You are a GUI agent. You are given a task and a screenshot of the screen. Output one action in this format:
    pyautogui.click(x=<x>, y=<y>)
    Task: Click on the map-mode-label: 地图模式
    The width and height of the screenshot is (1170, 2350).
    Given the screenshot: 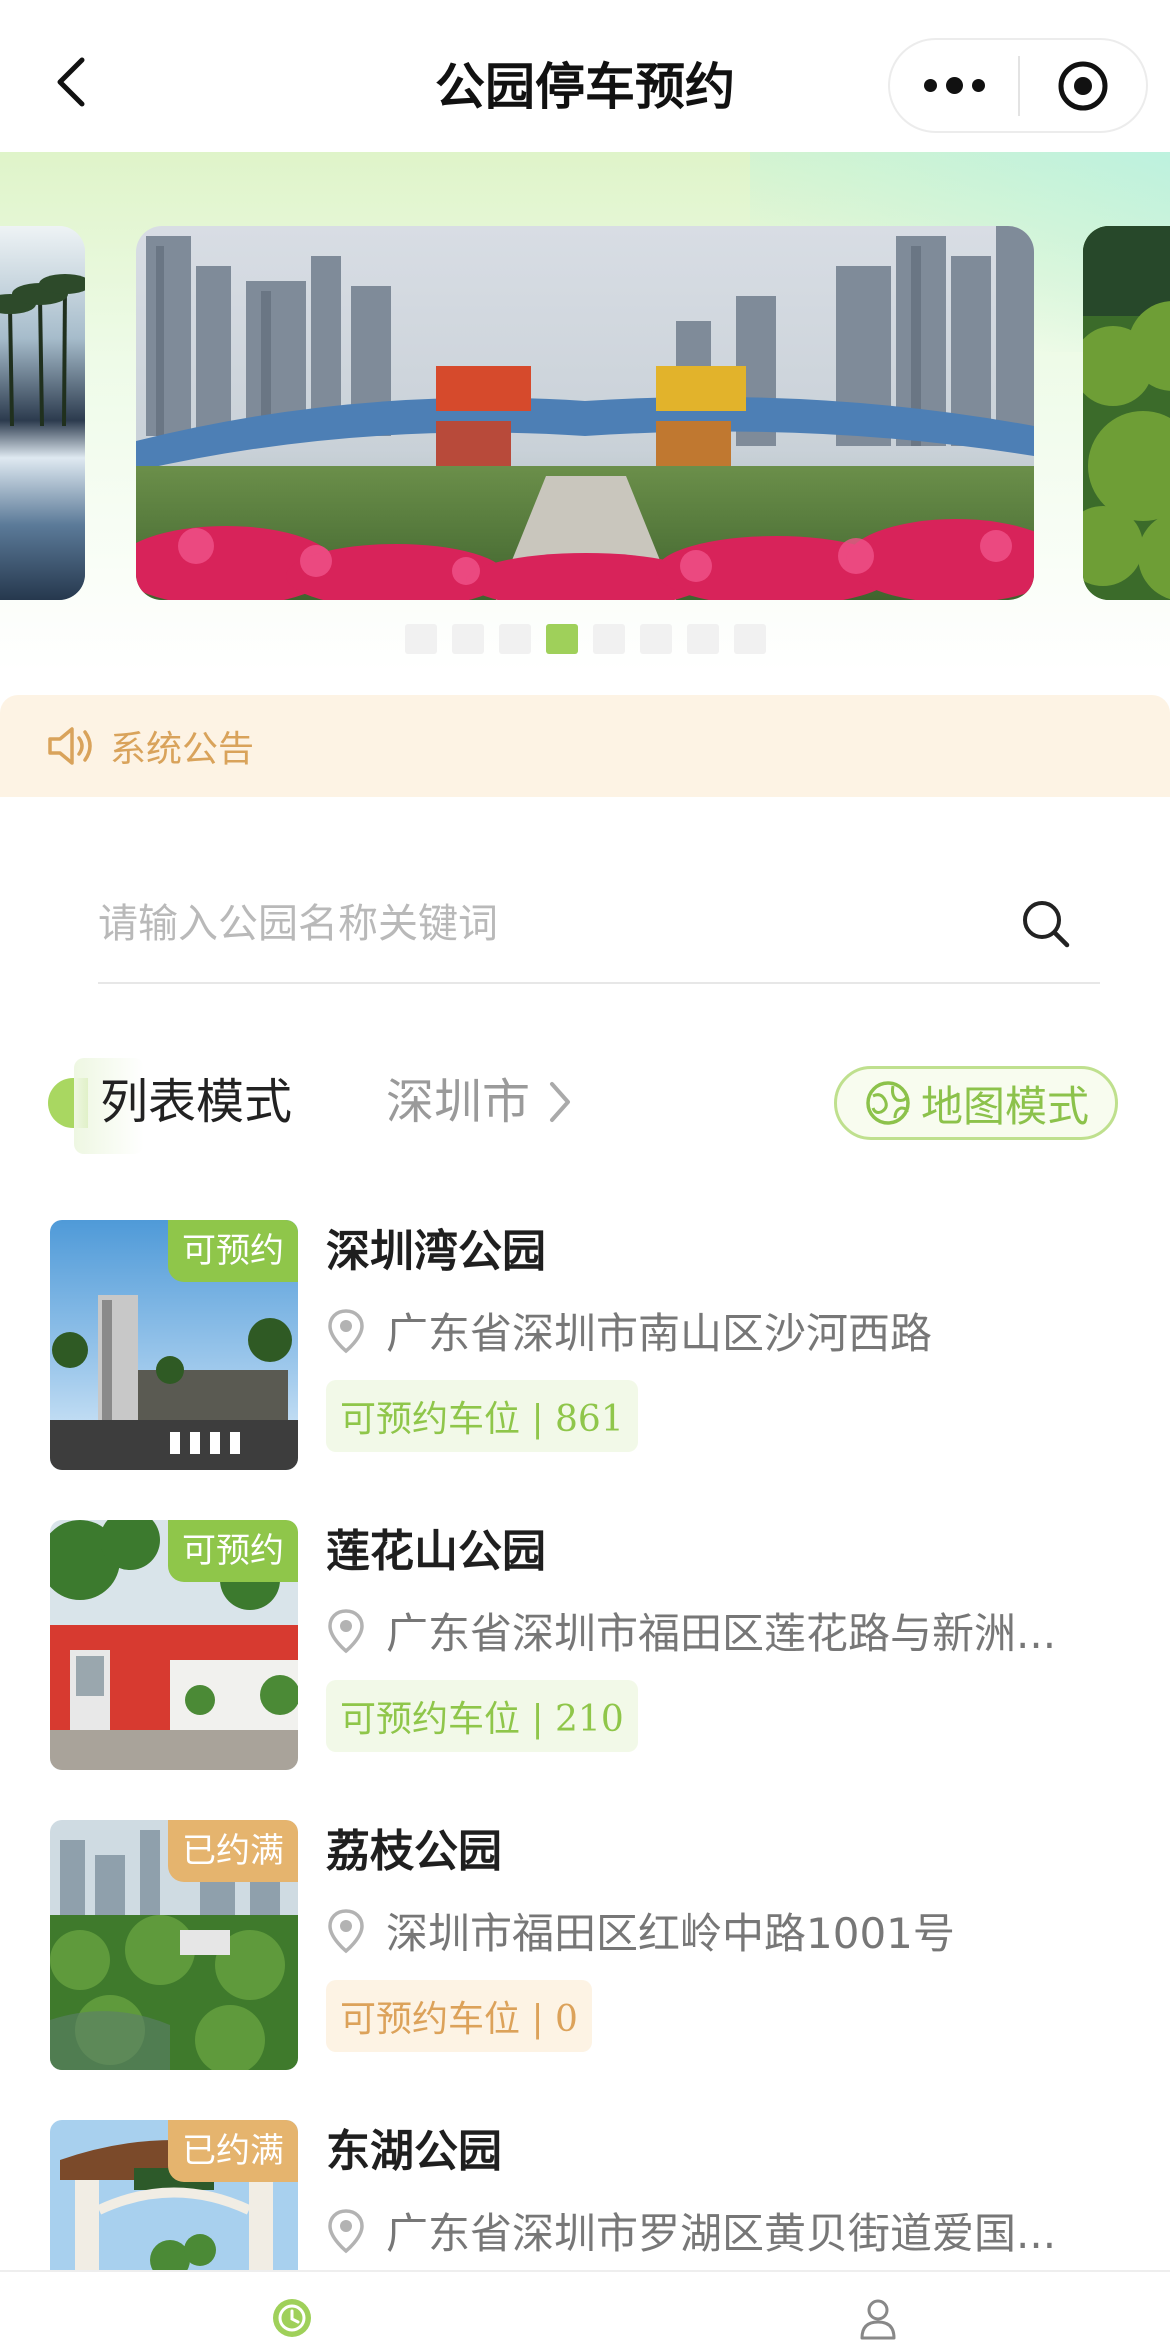 What is the action you would take?
    pyautogui.click(x=1004, y=1106)
    